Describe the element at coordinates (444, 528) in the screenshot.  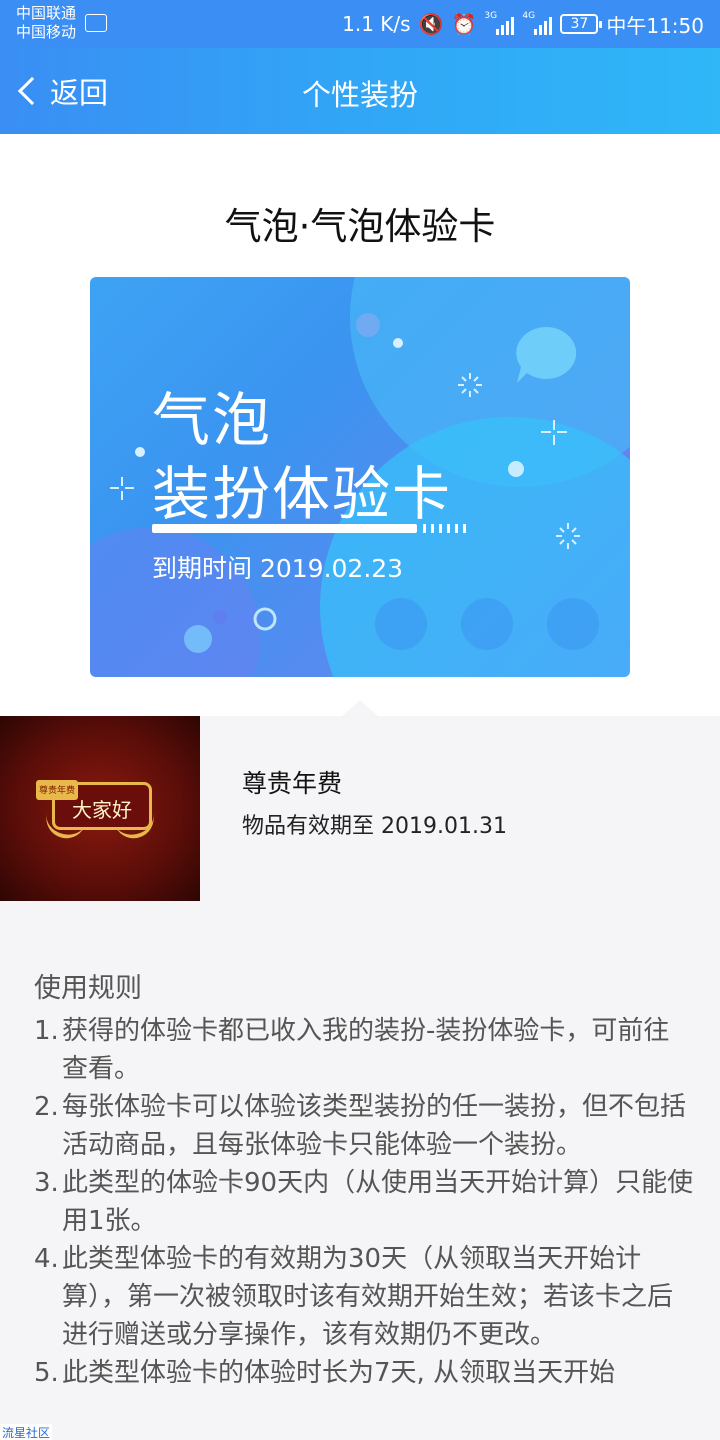
I see `card-divider-ticks` at that location.